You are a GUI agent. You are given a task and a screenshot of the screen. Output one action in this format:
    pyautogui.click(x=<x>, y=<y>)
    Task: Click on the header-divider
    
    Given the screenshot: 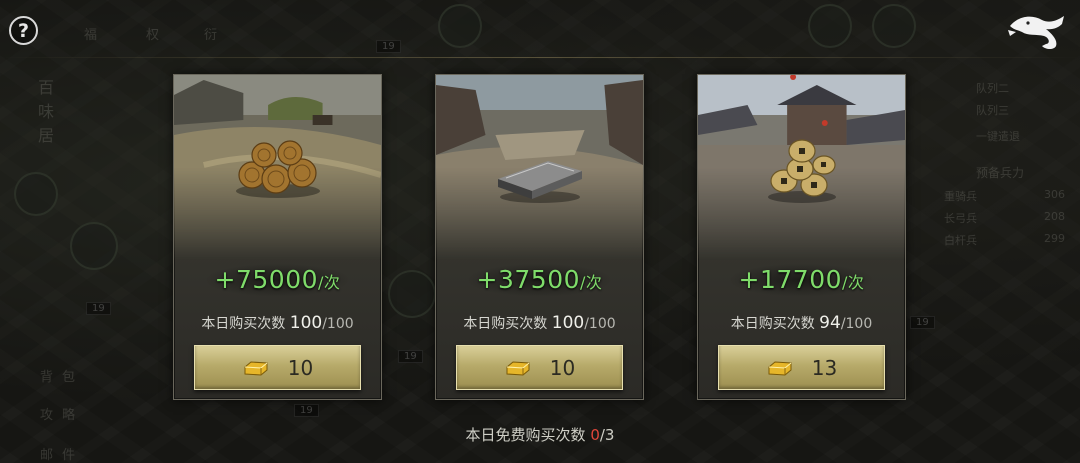 What is the action you would take?
    pyautogui.click(x=540, y=57)
    